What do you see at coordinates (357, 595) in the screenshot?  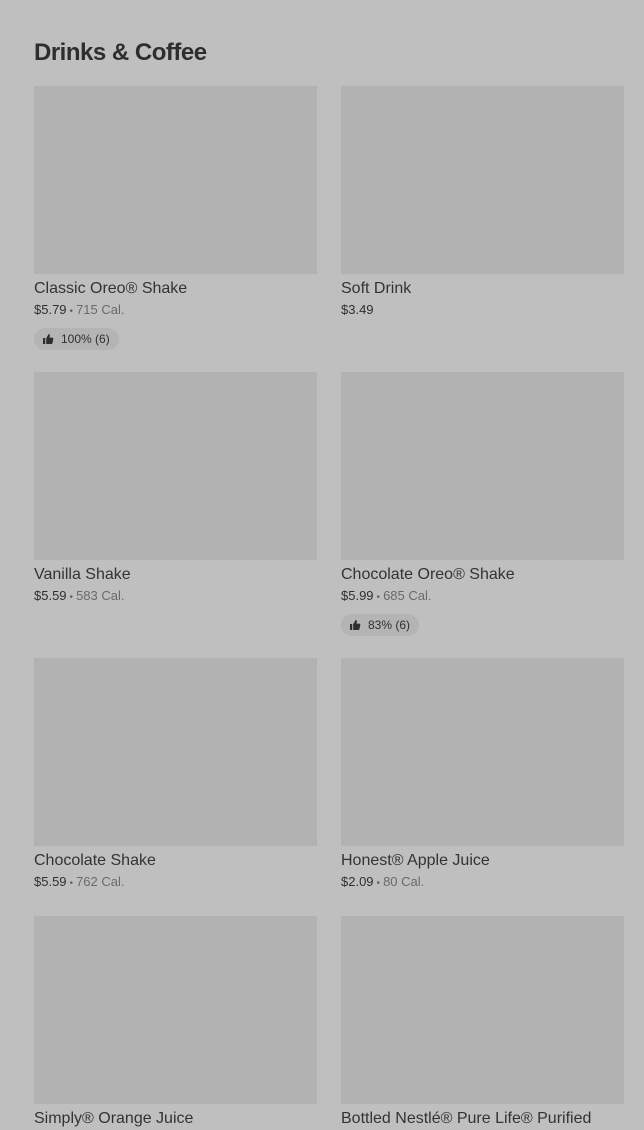 I see `menu-item-price: $5.99` at bounding box center [357, 595].